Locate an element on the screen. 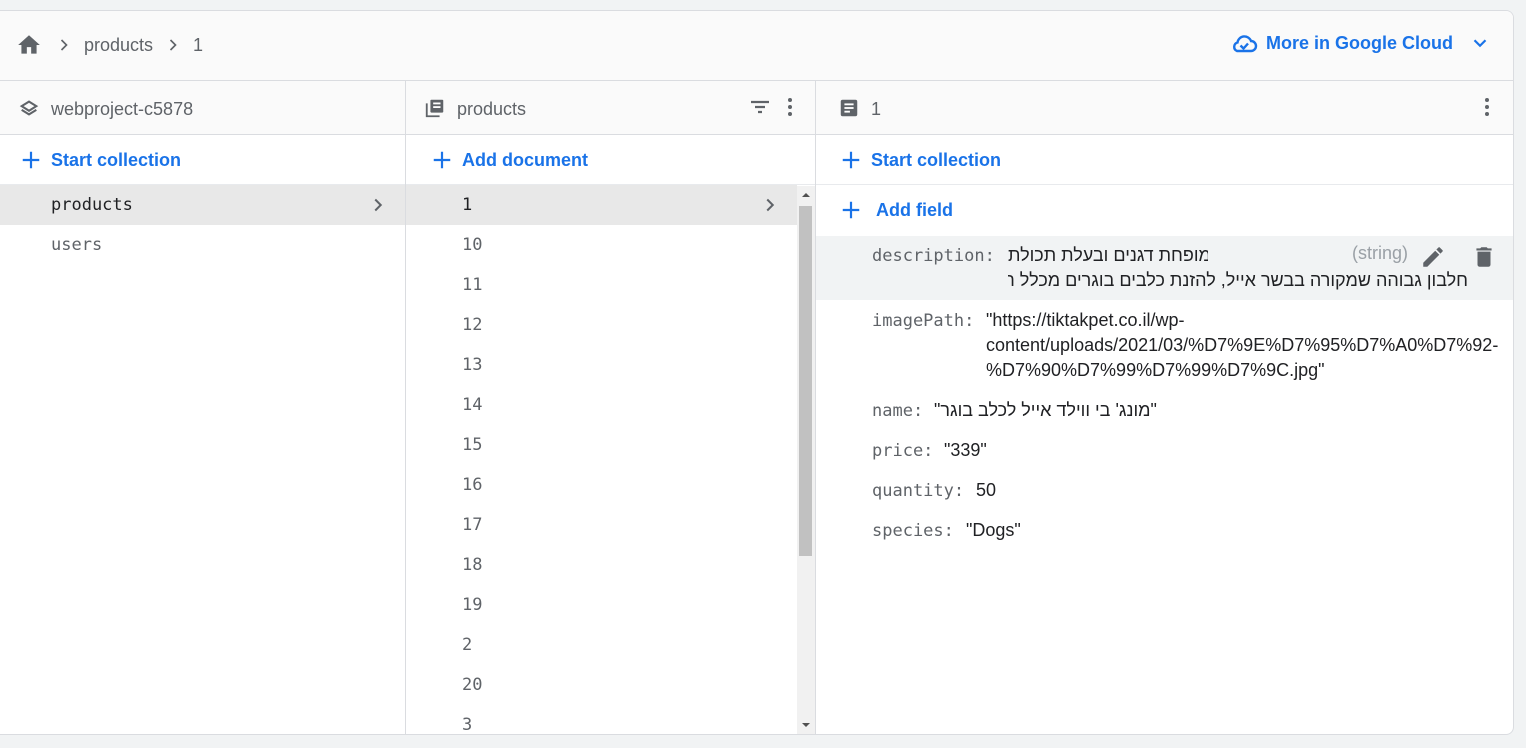 The height and width of the screenshot is (748, 1526). document-item: 15 is located at coordinates (601, 445).